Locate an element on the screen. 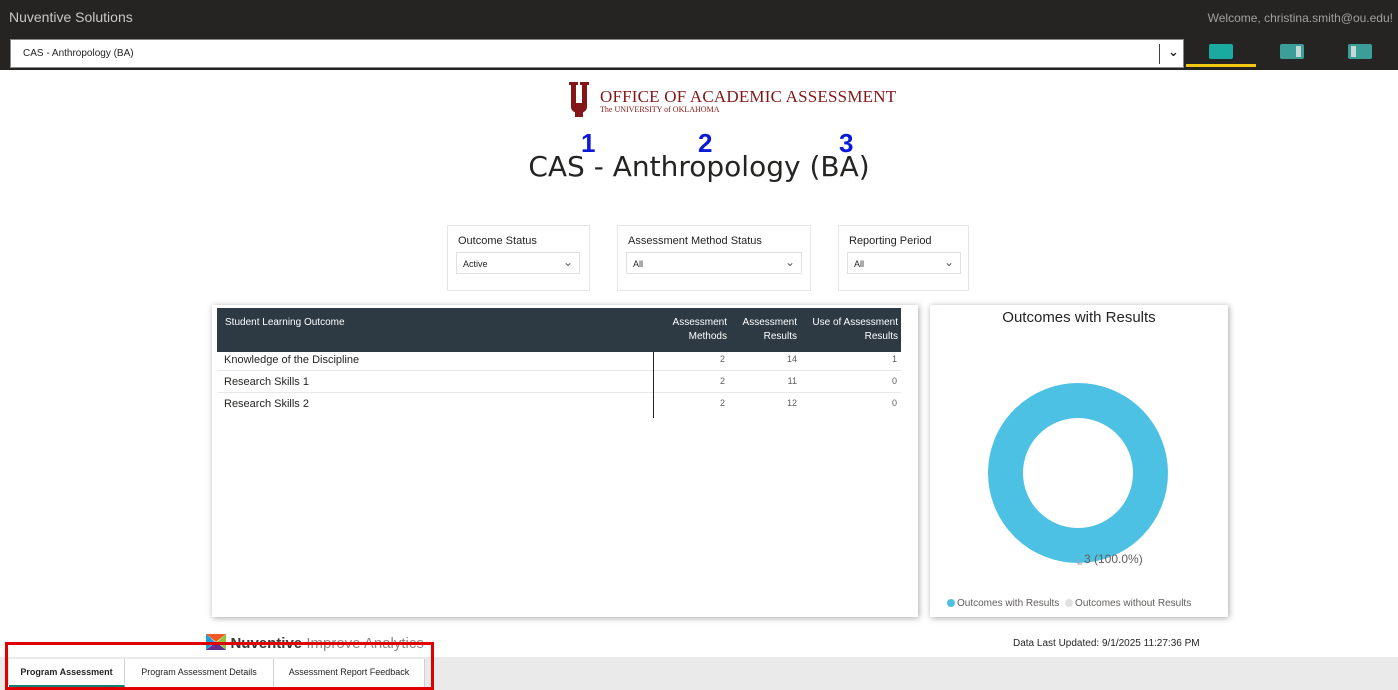 The width and height of the screenshot is (1398, 690). logo-subtitle: The UNIVERSITY of OKLAHOMA is located at coordinates (660, 109).